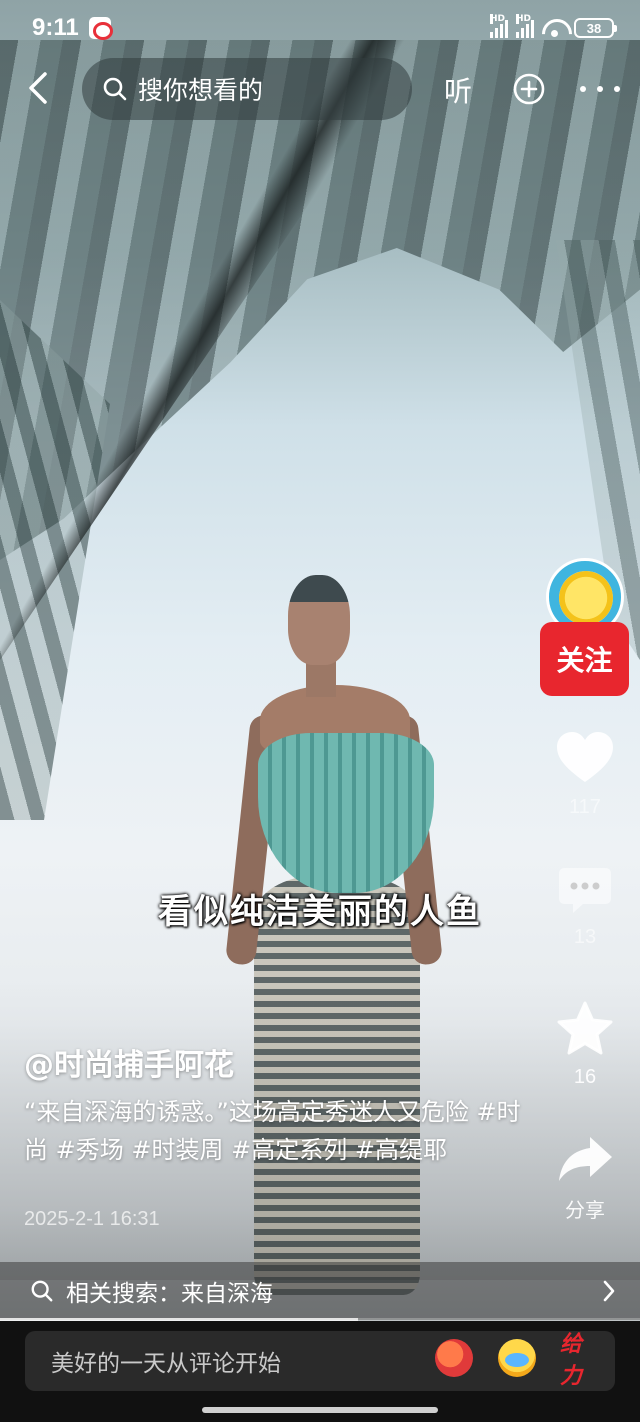 The width and height of the screenshot is (640, 1422). What do you see at coordinates (609, 1291) in the screenshot?
I see `chevron-right-icon` at bounding box center [609, 1291].